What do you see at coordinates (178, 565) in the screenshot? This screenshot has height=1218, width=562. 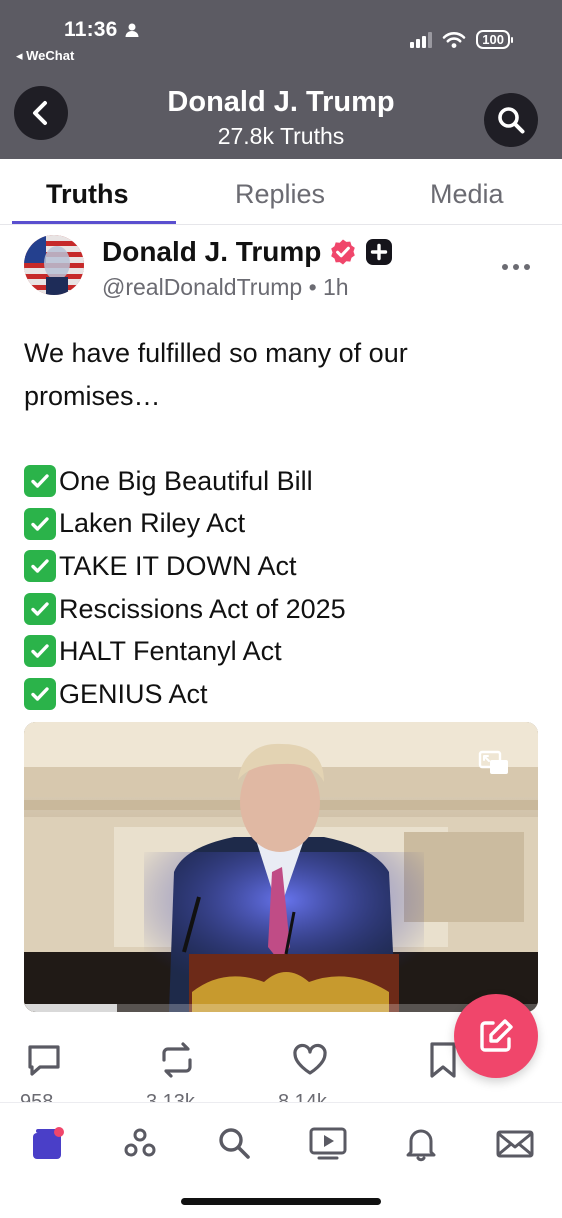 I see `list-item-text: TAKE IT DOWN Act` at bounding box center [178, 565].